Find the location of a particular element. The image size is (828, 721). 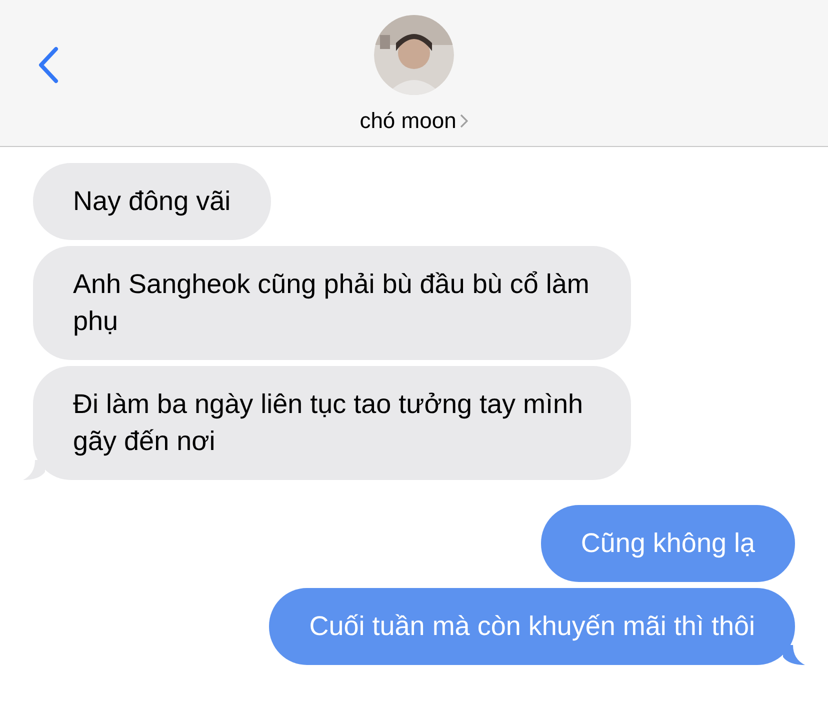

message-bubble: Đi làm ba ngày liên tục tao tưởng tay mình gãy đến nơi is located at coordinates (332, 423).